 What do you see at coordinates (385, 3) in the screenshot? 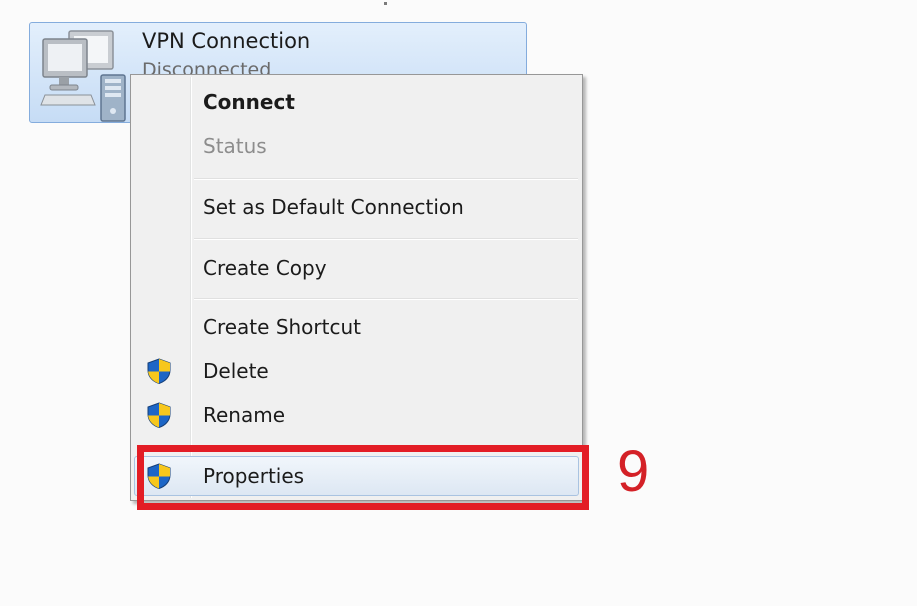
I see `top-tick-mark` at bounding box center [385, 3].